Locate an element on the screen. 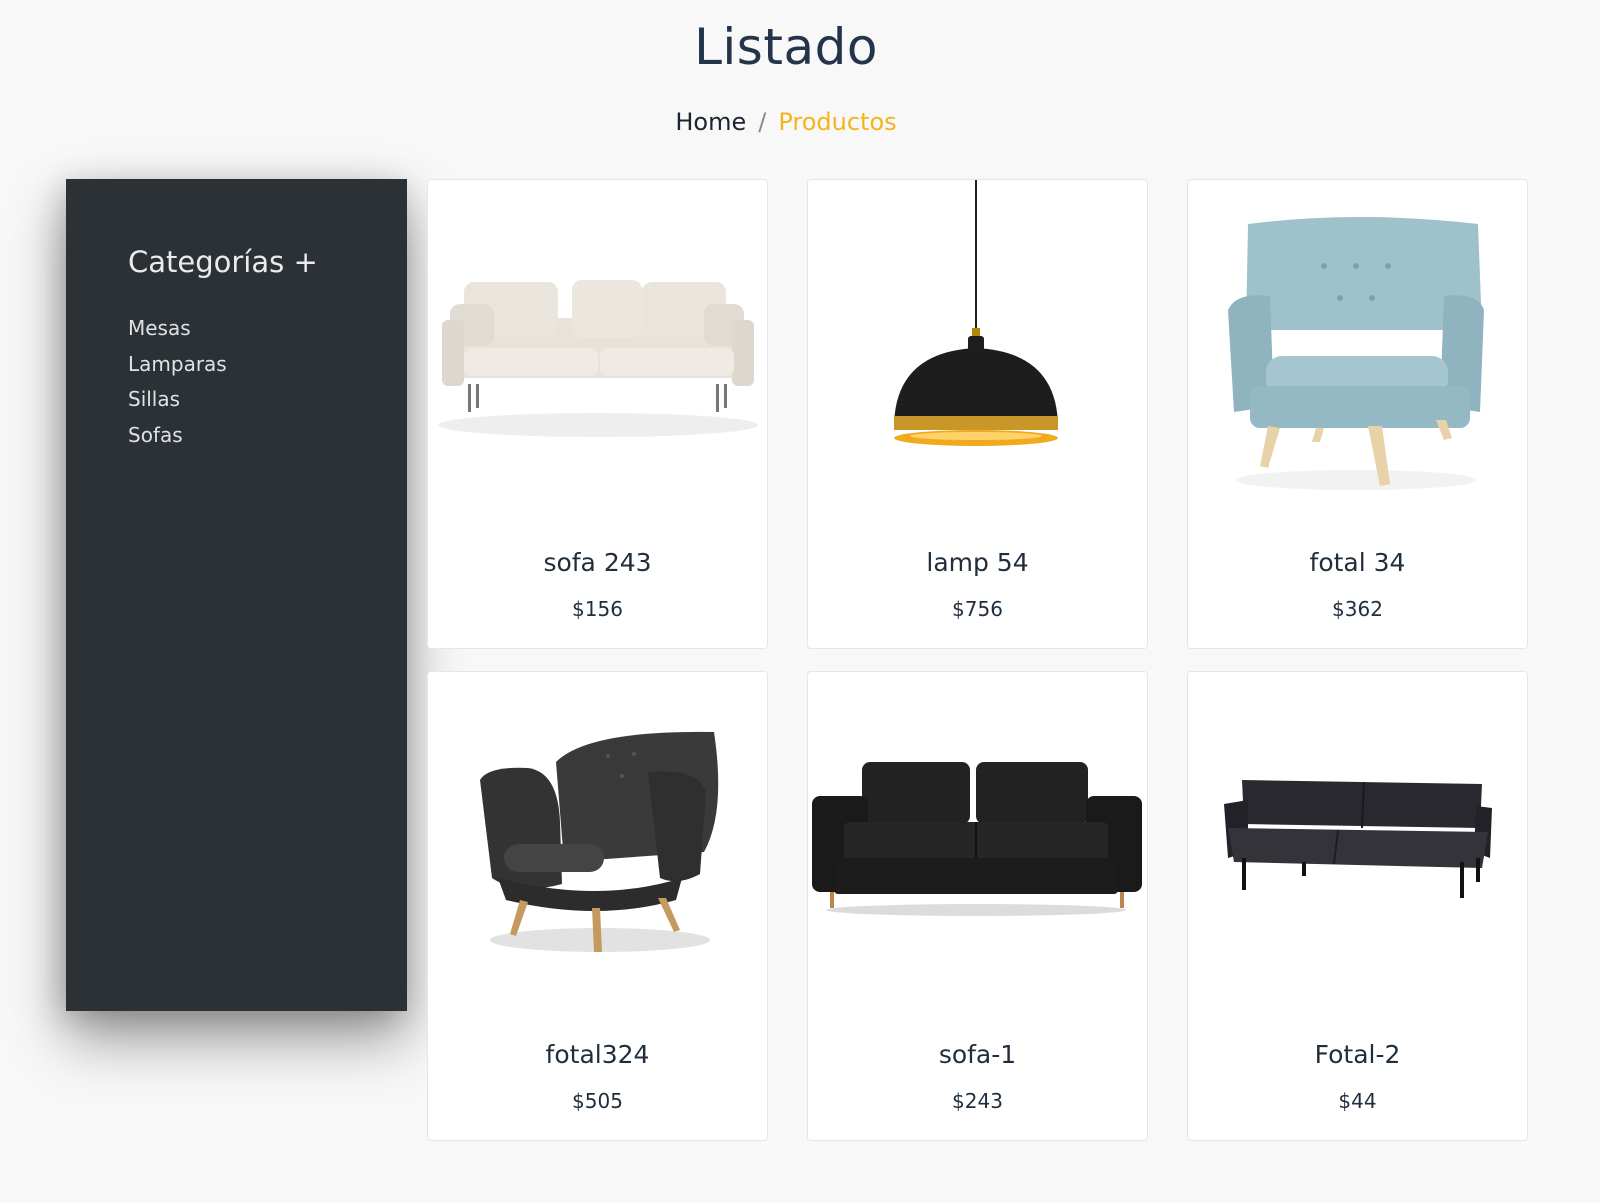 This screenshot has width=1600, height=1203. product-price: $505 is located at coordinates (597, 1101).